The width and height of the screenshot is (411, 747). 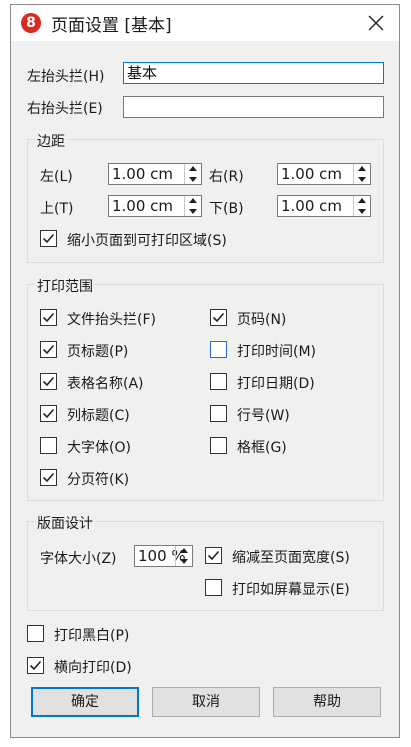 I want to click on print-black-white-checkbox, so click(x=35, y=633).